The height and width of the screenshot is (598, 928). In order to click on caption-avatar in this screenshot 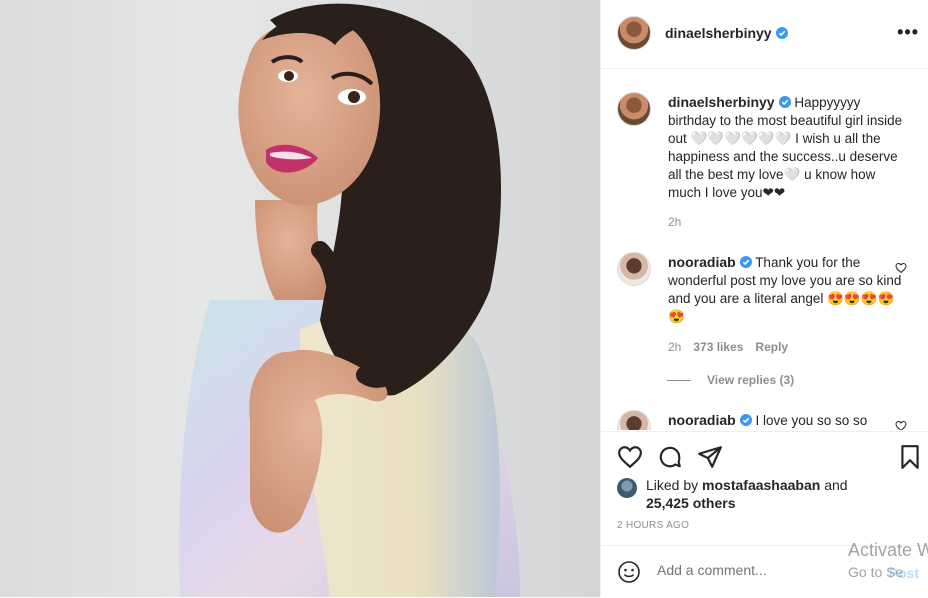, I will do `click(634, 109)`.